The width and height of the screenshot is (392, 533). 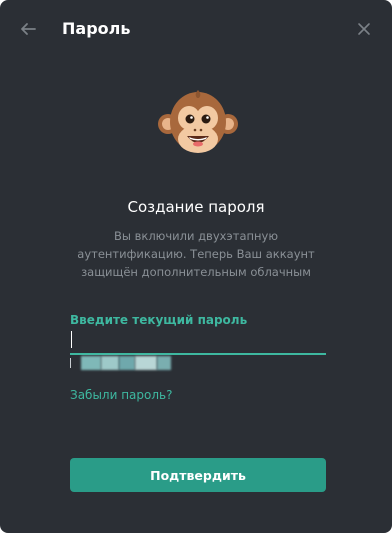 I want to click on password-hint-blurred, so click(x=126, y=363).